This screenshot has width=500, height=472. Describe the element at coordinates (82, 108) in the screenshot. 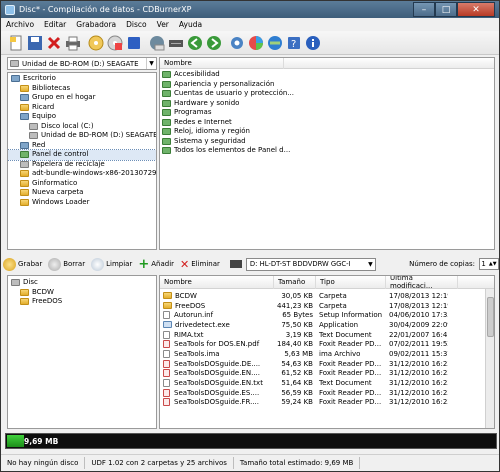

I see `tree-item: Ricard` at that location.